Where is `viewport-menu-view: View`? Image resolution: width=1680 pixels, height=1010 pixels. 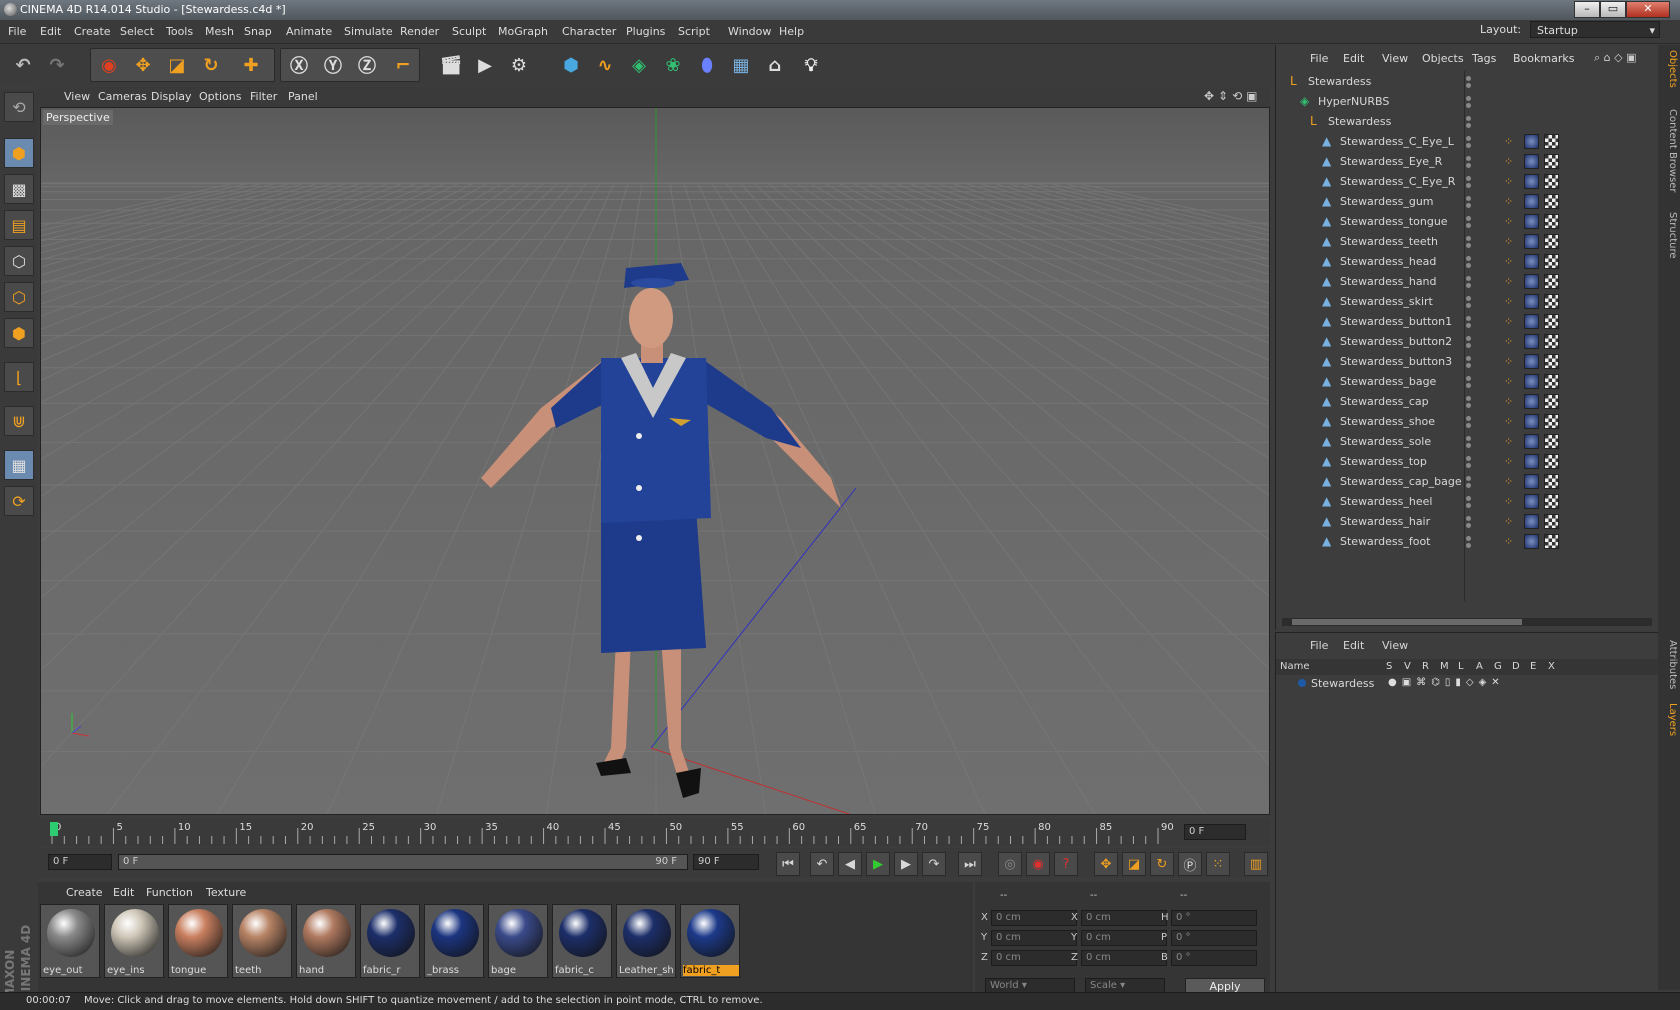
viewport-menu-view: View is located at coordinates (77, 96).